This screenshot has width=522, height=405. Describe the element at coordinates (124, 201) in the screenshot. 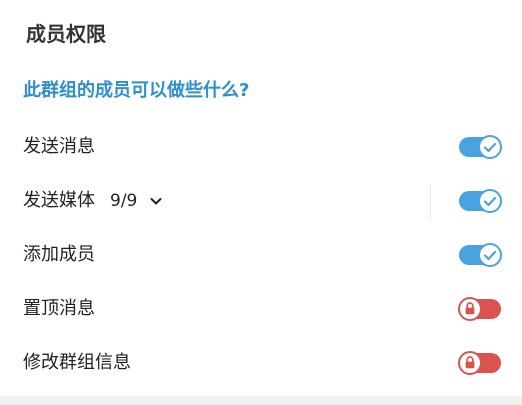

I see `media-count: 9/9` at that location.